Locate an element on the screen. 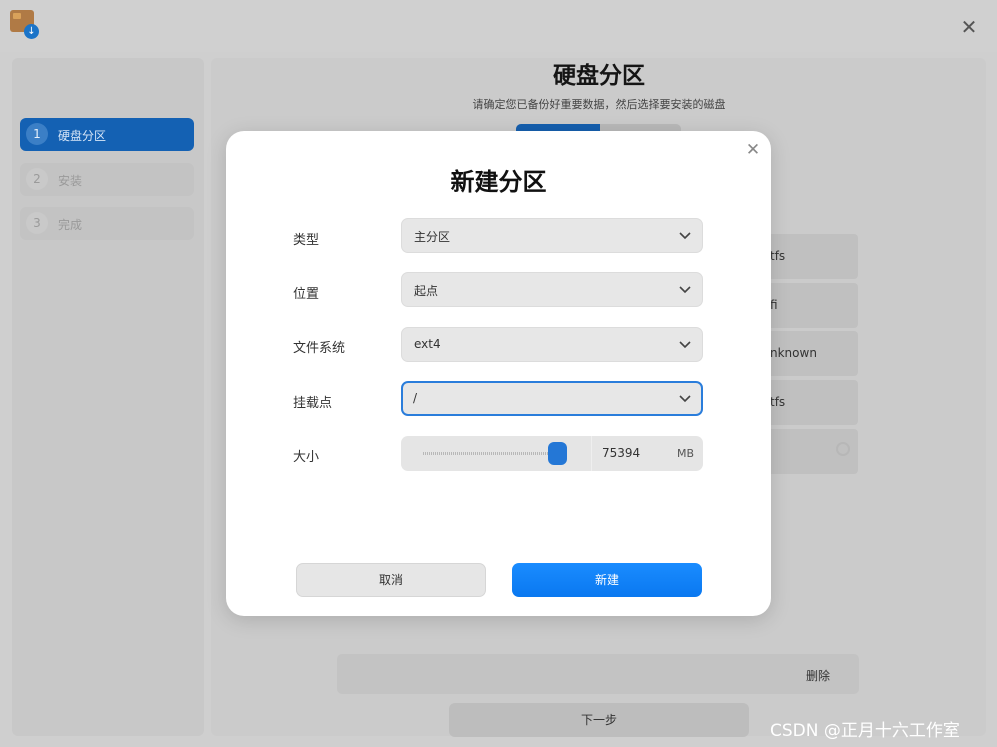  partition-row: nknown is located at coordinates (808, 353).